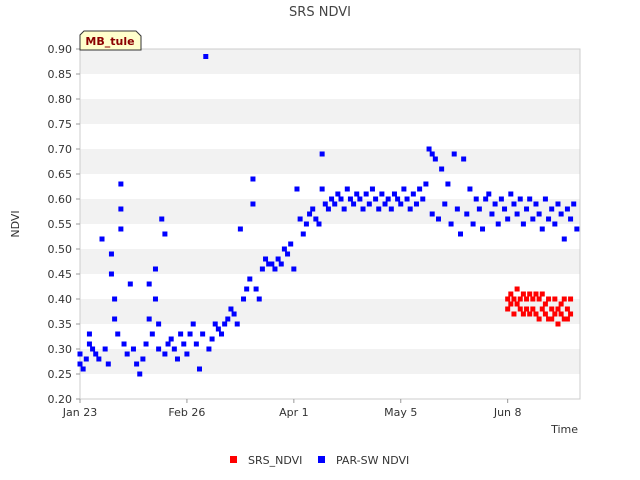 This screenshot has width=640, height=480. I want to click on y-tick-label: 0.70, so click(60, 149).